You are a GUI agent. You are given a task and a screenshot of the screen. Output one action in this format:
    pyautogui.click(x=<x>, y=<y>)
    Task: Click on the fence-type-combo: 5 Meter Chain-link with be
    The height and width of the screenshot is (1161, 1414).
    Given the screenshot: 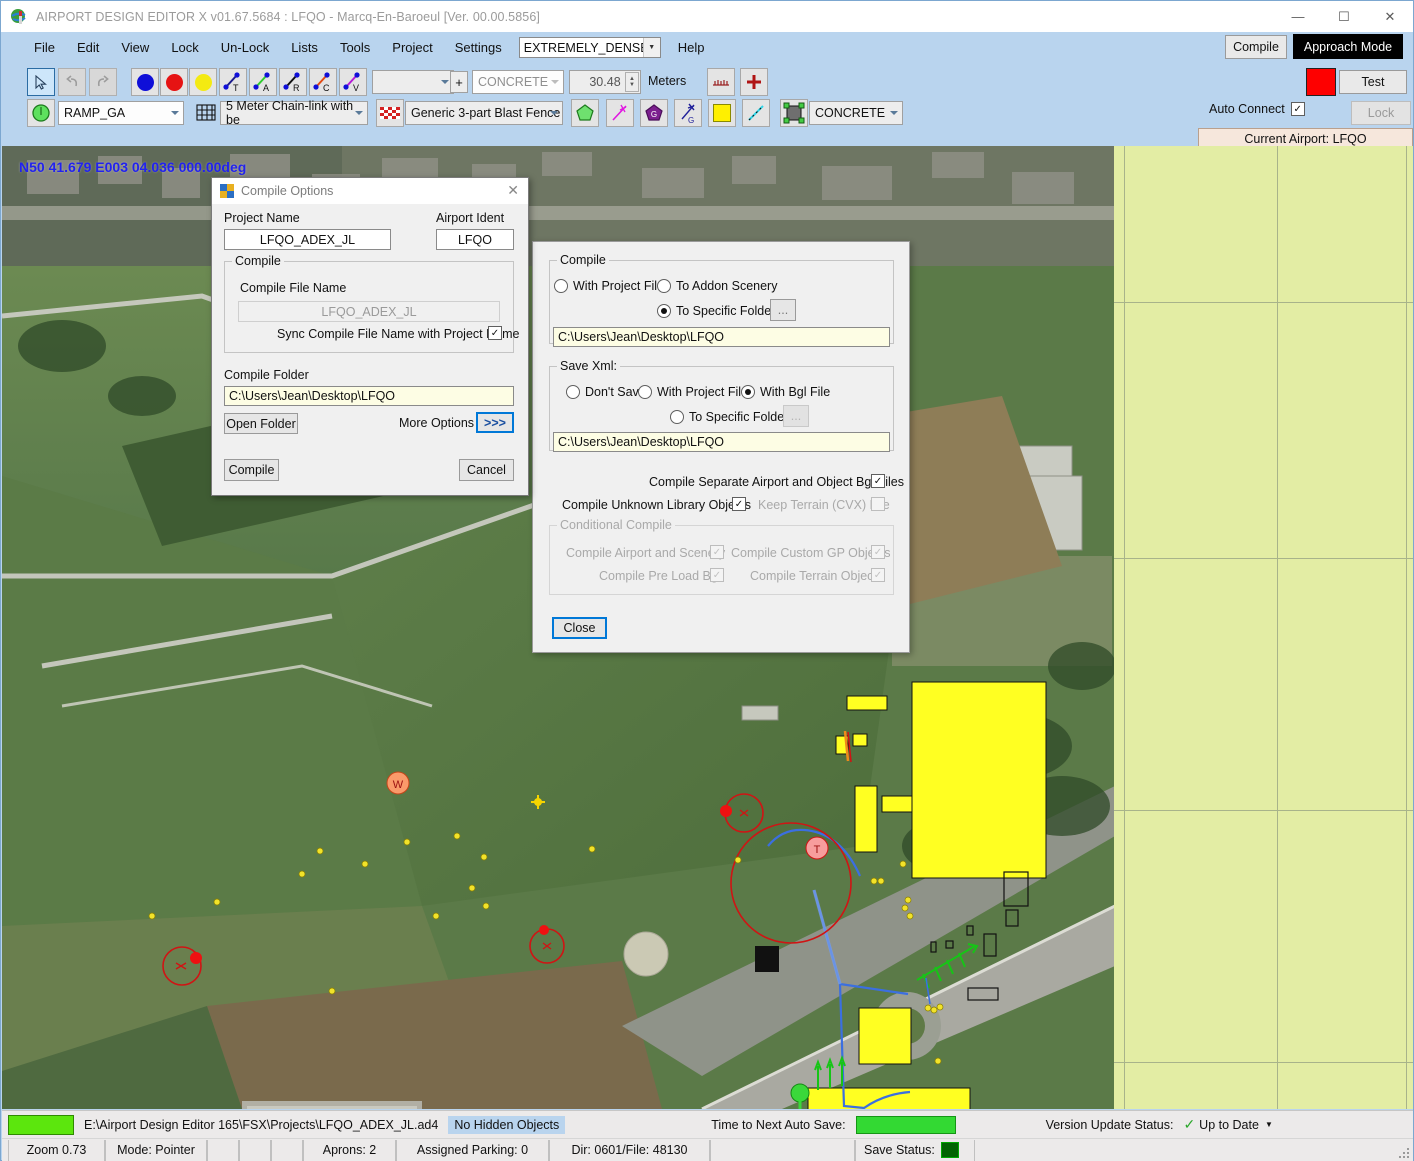 What is the action you would take?
    pyautogui.click(x=294, y=113)
    